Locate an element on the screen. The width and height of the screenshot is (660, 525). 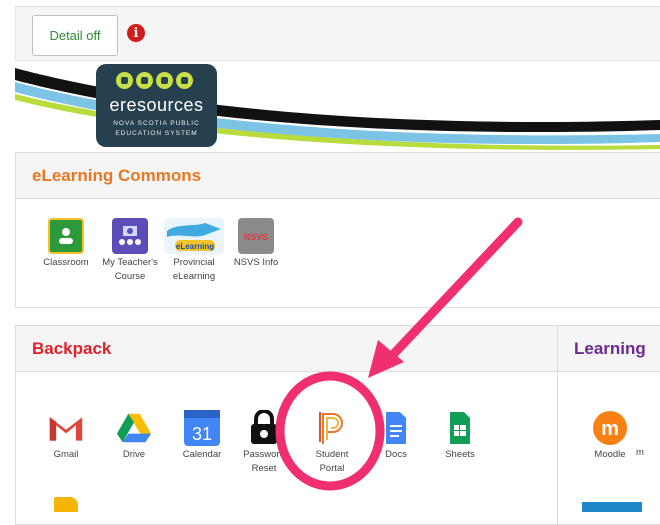
classroom-icon is located at coordinates (66, 236).